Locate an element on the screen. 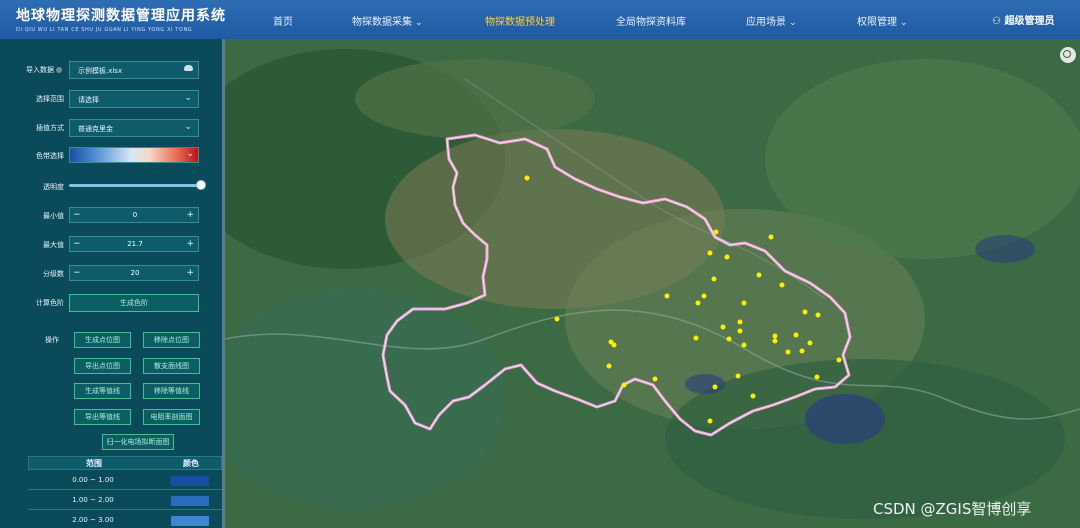  colorbar-row: 色带选择 ⌄ is located at coordinates (111, 156).